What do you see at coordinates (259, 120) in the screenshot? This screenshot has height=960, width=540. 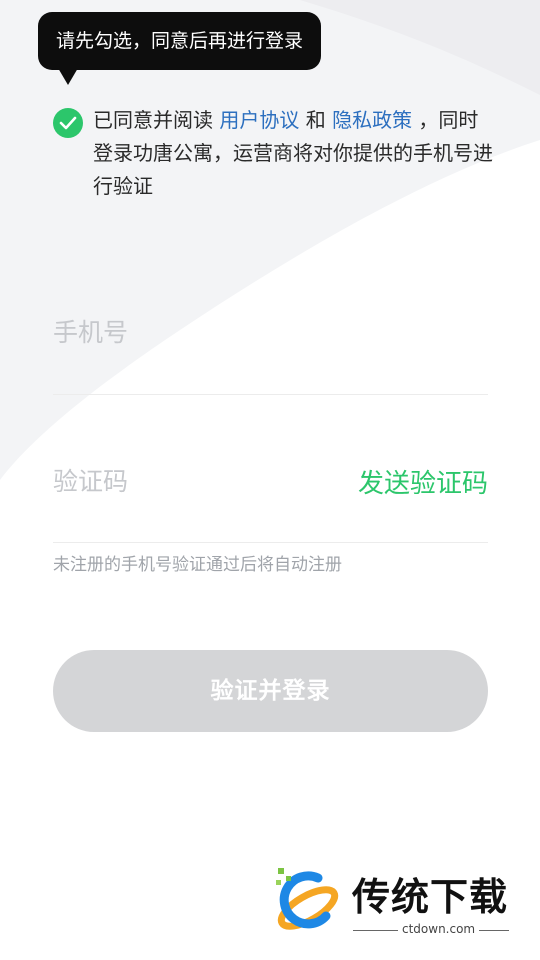 I see `user-agreement-link: 用户协议` at bounding box center [259, 120].